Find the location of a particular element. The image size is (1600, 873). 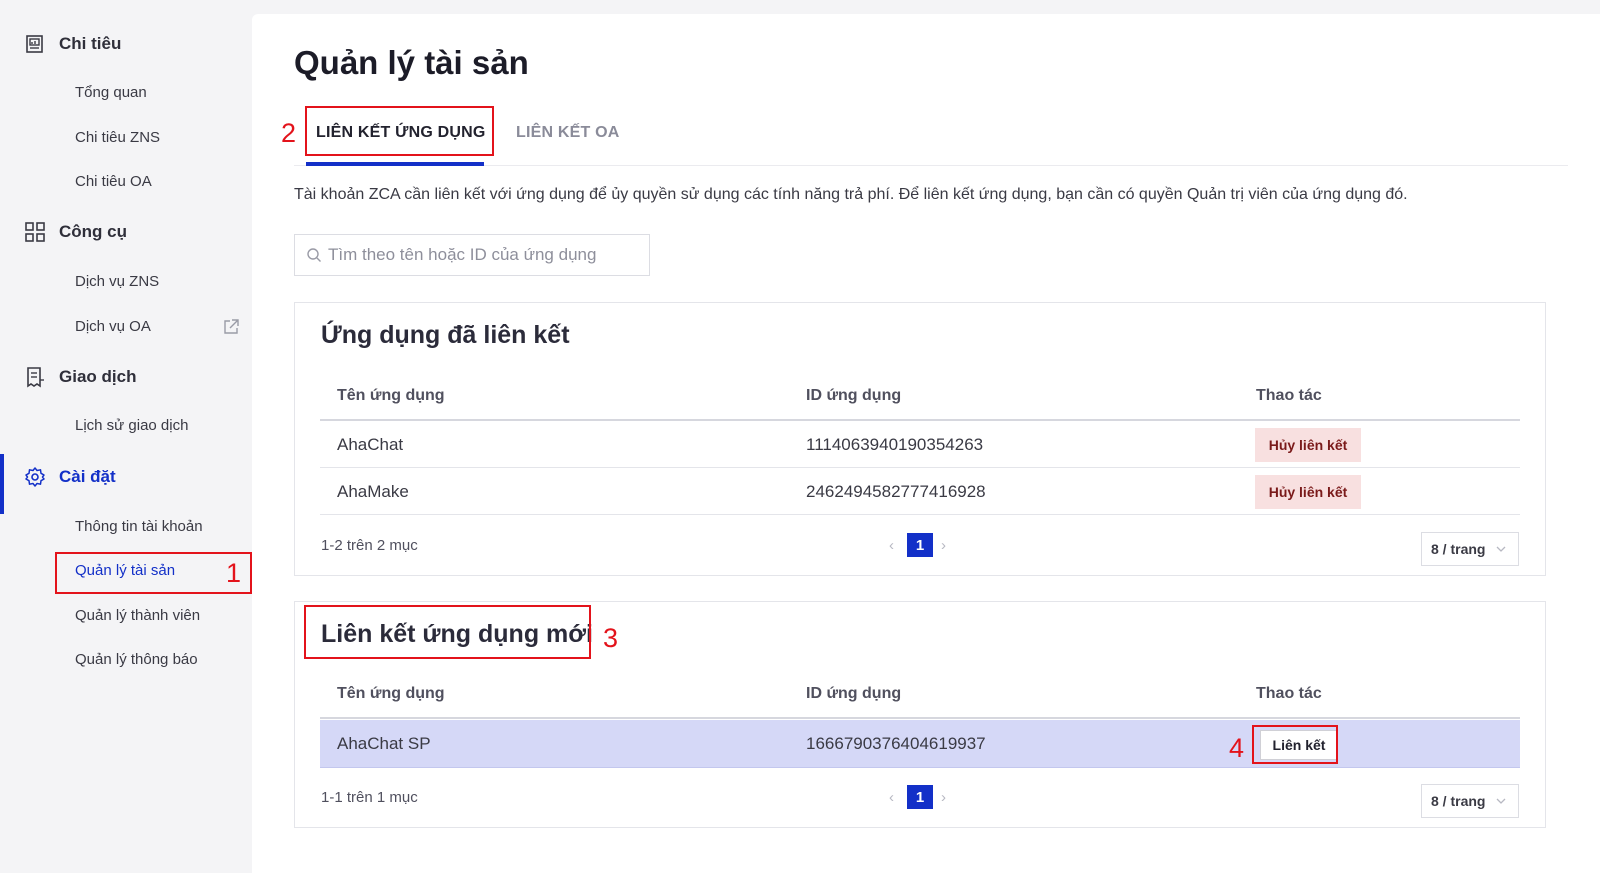

search-input is located at coordinates (478, 255).